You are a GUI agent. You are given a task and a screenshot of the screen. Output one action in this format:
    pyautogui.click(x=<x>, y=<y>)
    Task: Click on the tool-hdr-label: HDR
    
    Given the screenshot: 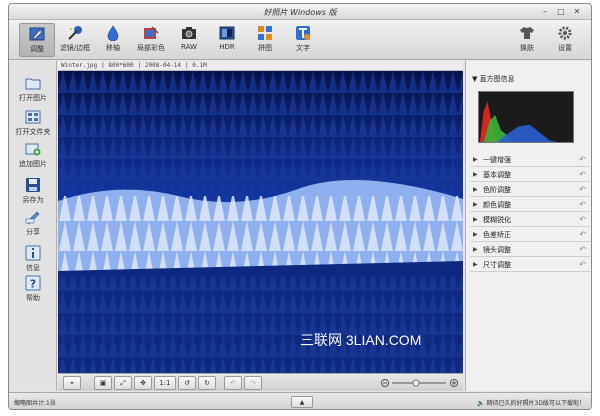 What is the action you would take?
    pyautogui.click(x=227, y=47)
    